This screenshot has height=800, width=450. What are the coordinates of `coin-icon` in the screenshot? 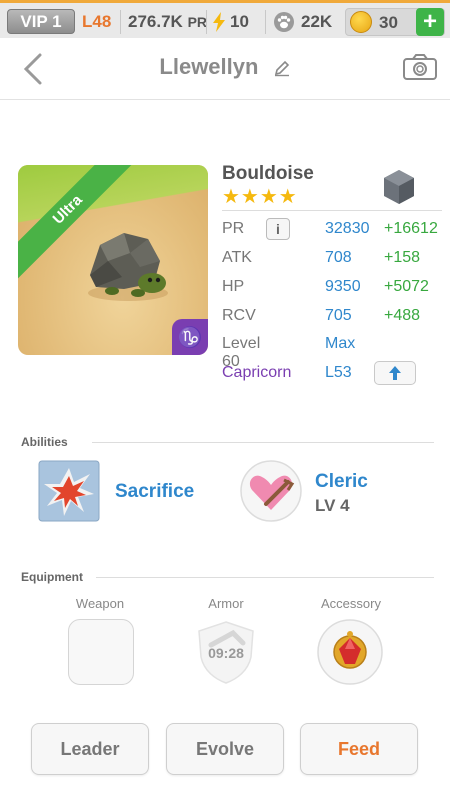 It's located at (361, 22).